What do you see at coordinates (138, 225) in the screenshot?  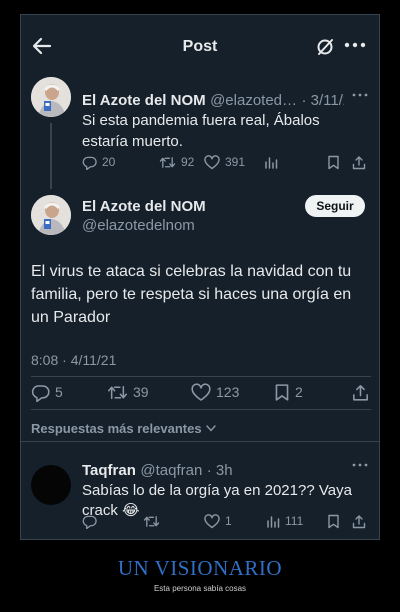 I see `author-handle: @elazotedelnom` at bounding box center [138, 225].